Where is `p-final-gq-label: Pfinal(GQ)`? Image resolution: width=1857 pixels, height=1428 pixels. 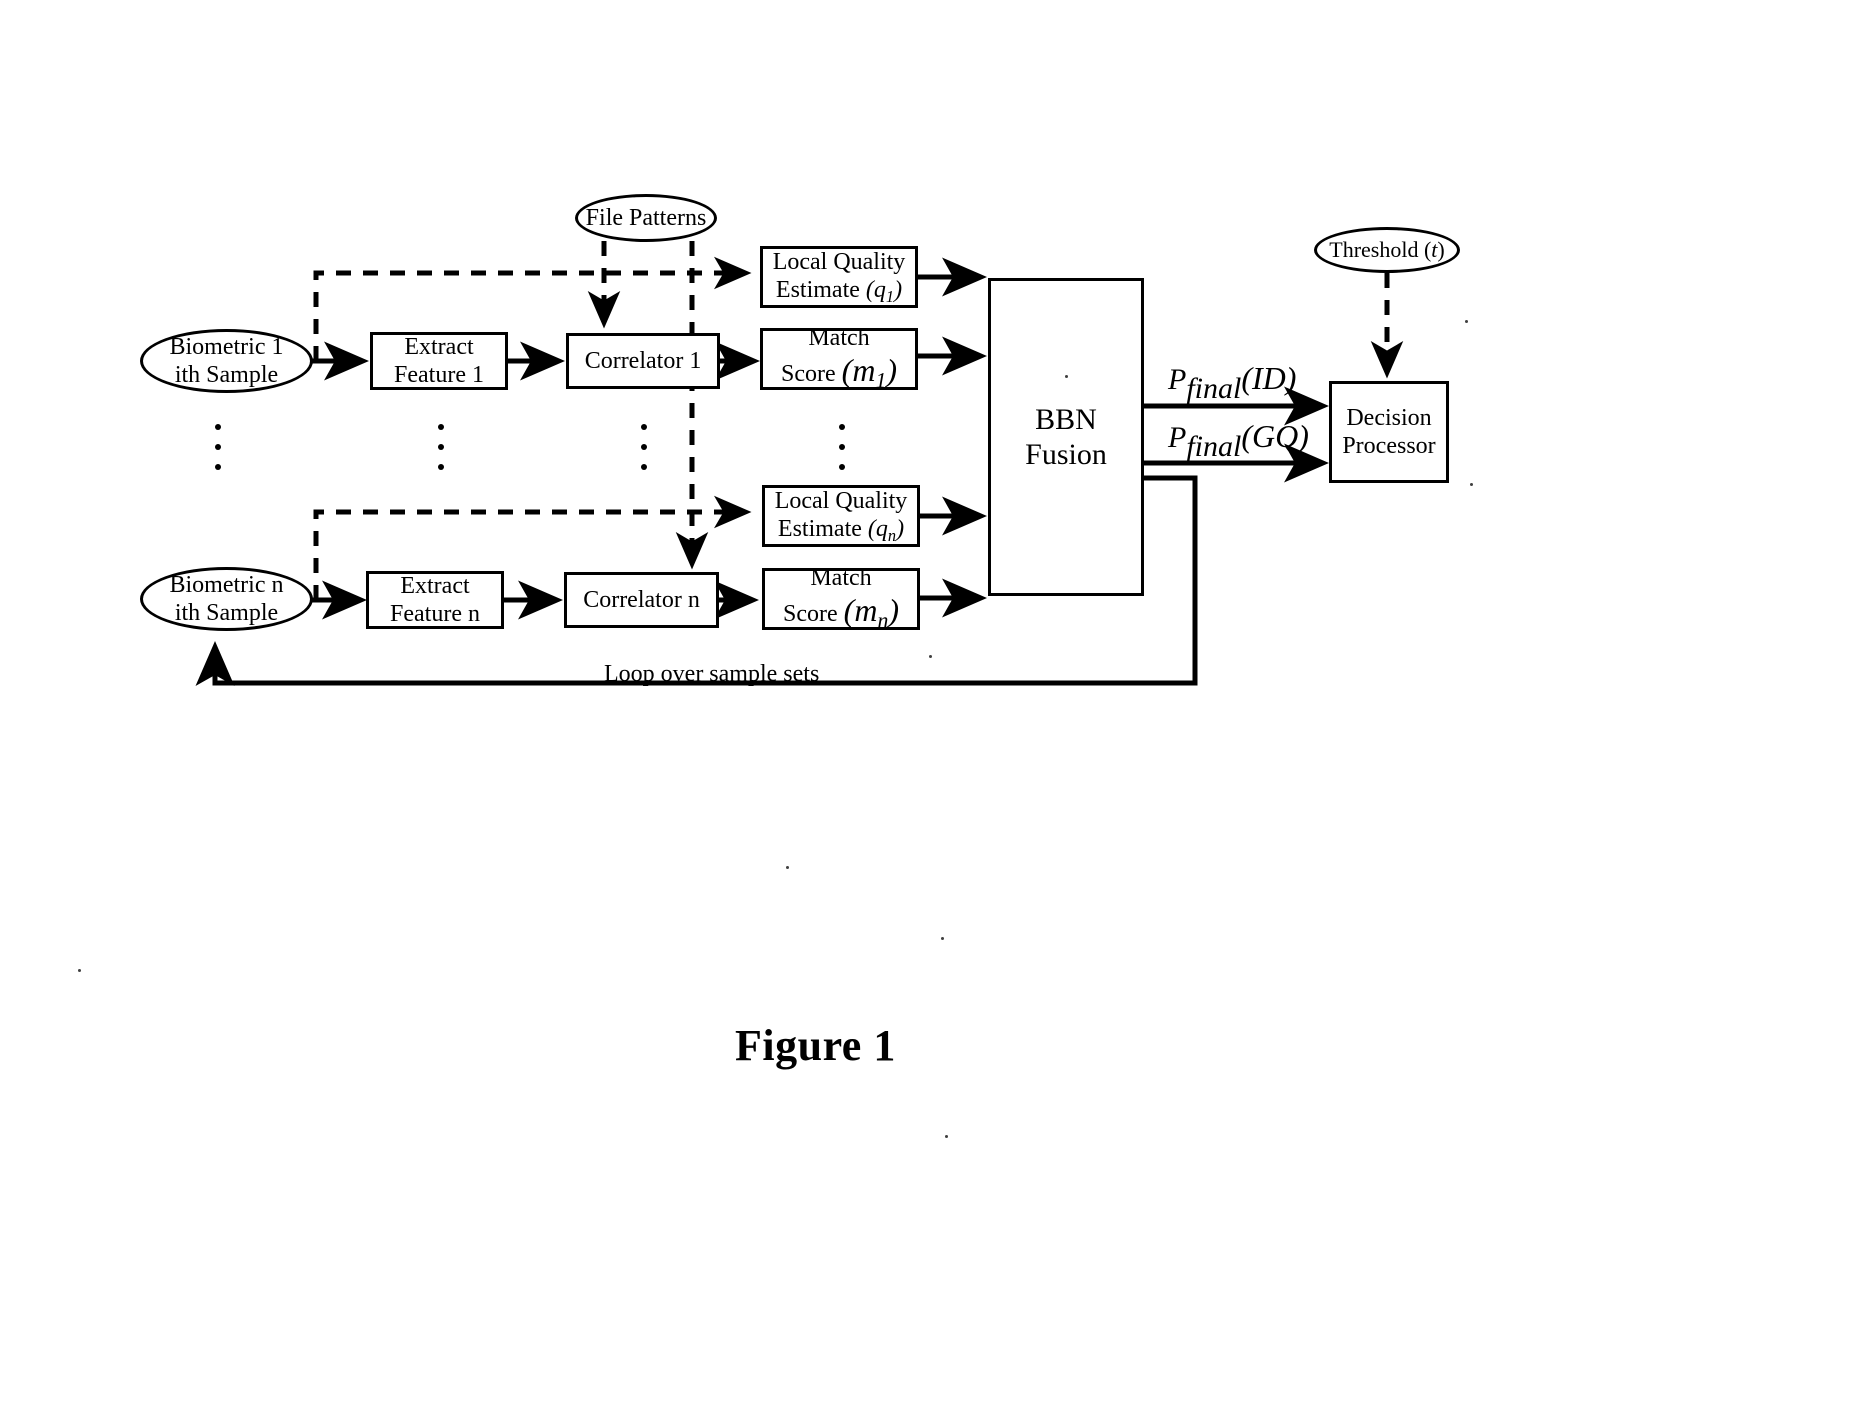
p-final-gq-label: Pfinal(GQ) is located at coordinates (1238, 440).